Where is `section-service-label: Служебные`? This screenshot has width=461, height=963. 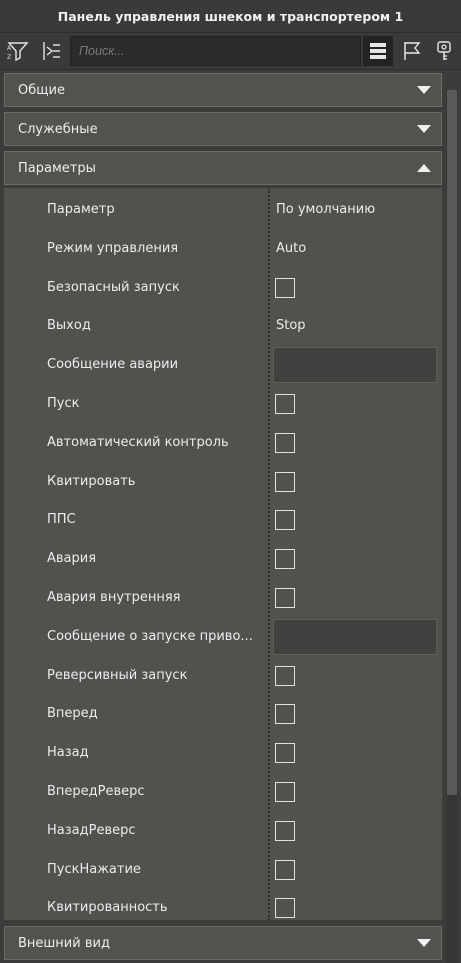
section-service-label: Служебные is located at coordinates (58, 129).